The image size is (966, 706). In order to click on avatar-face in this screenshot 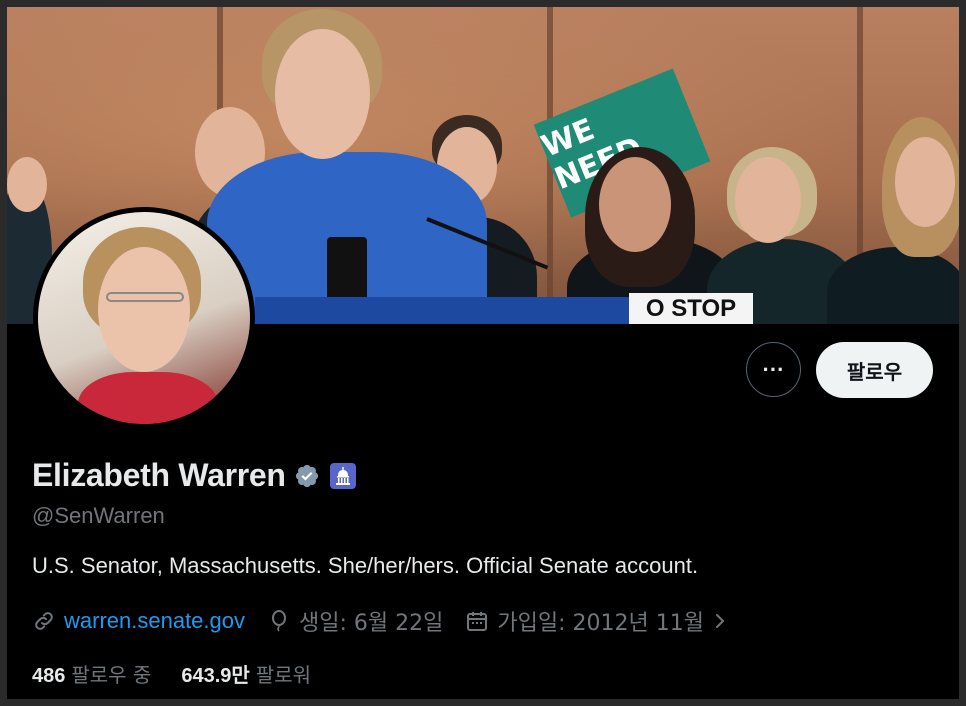, I will do `click(144, 309)`.